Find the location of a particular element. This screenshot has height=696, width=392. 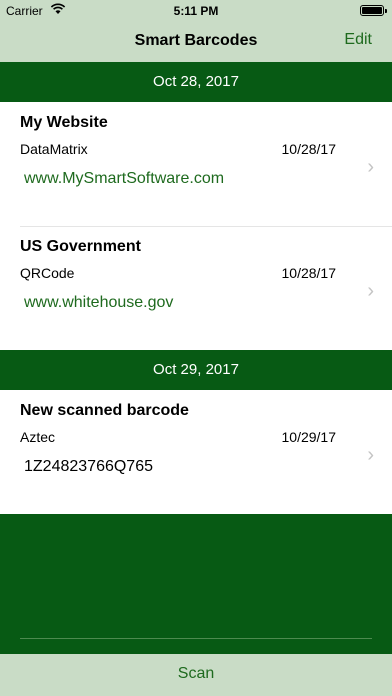

barcode-type: DataMatrix is located at coordinates (54, 149).